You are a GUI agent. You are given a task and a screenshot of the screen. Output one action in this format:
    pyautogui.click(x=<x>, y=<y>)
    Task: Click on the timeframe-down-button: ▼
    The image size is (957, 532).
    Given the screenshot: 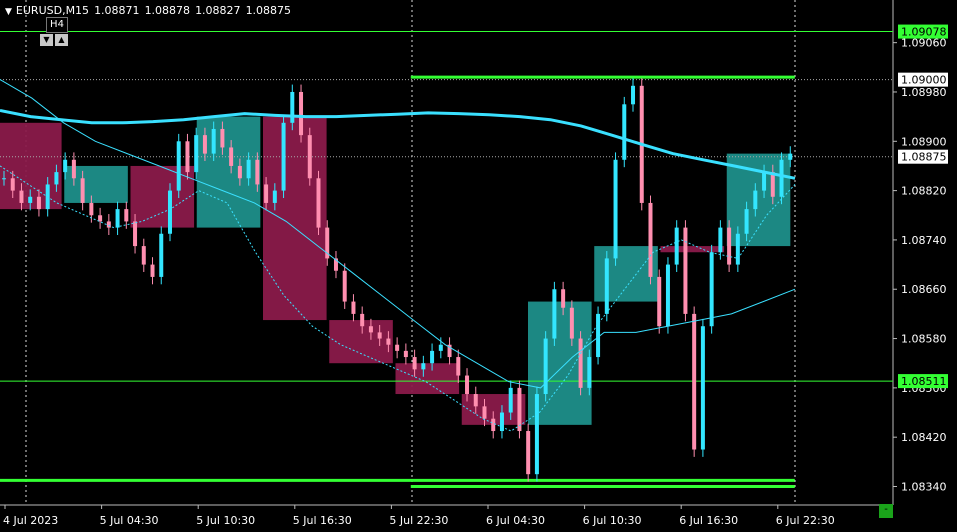 What is the action you would take?
    pyautogui.click(x=46, y=40)
    